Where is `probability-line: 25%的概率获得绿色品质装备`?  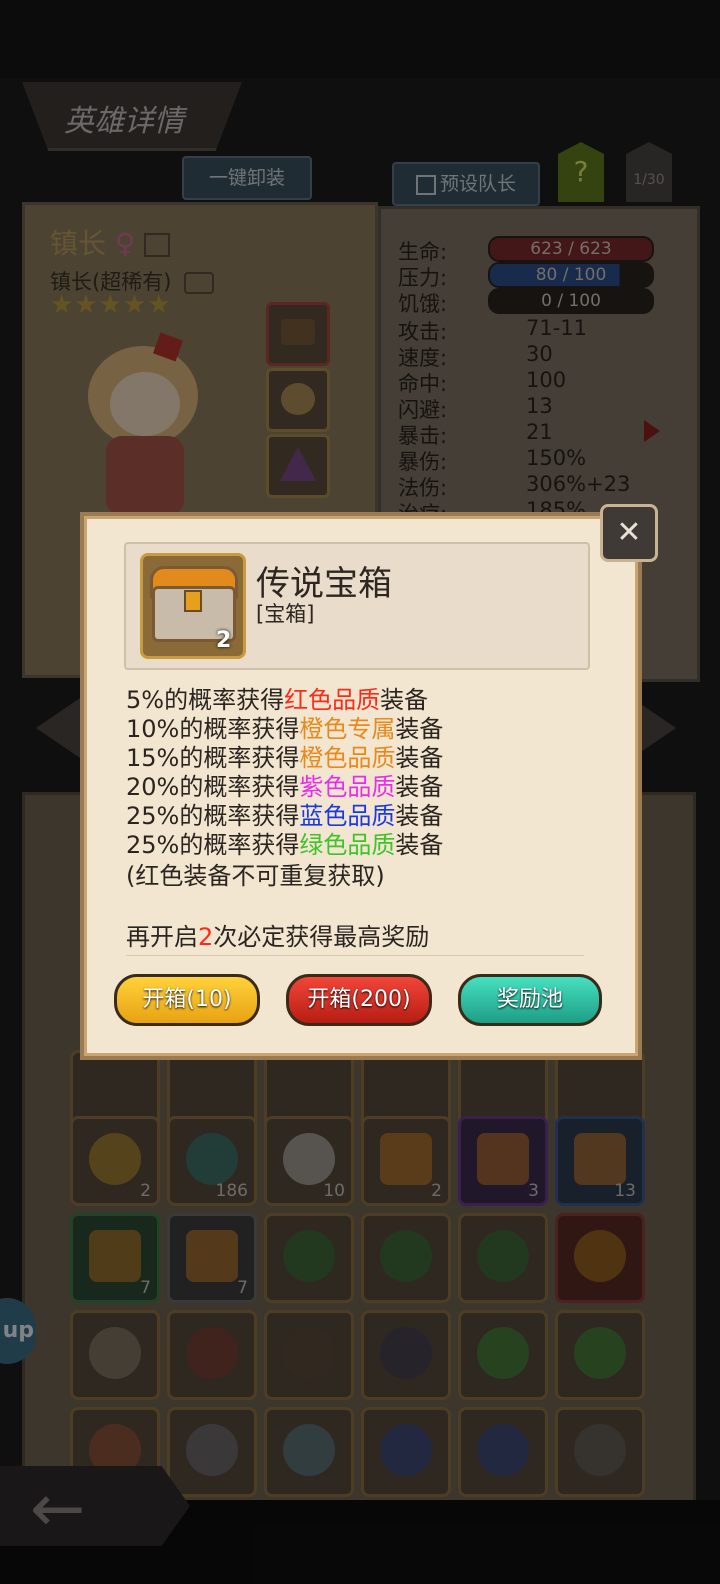 probability-line: 25%的概率获得绿色品质装备 is located at coordinates (284, 842).